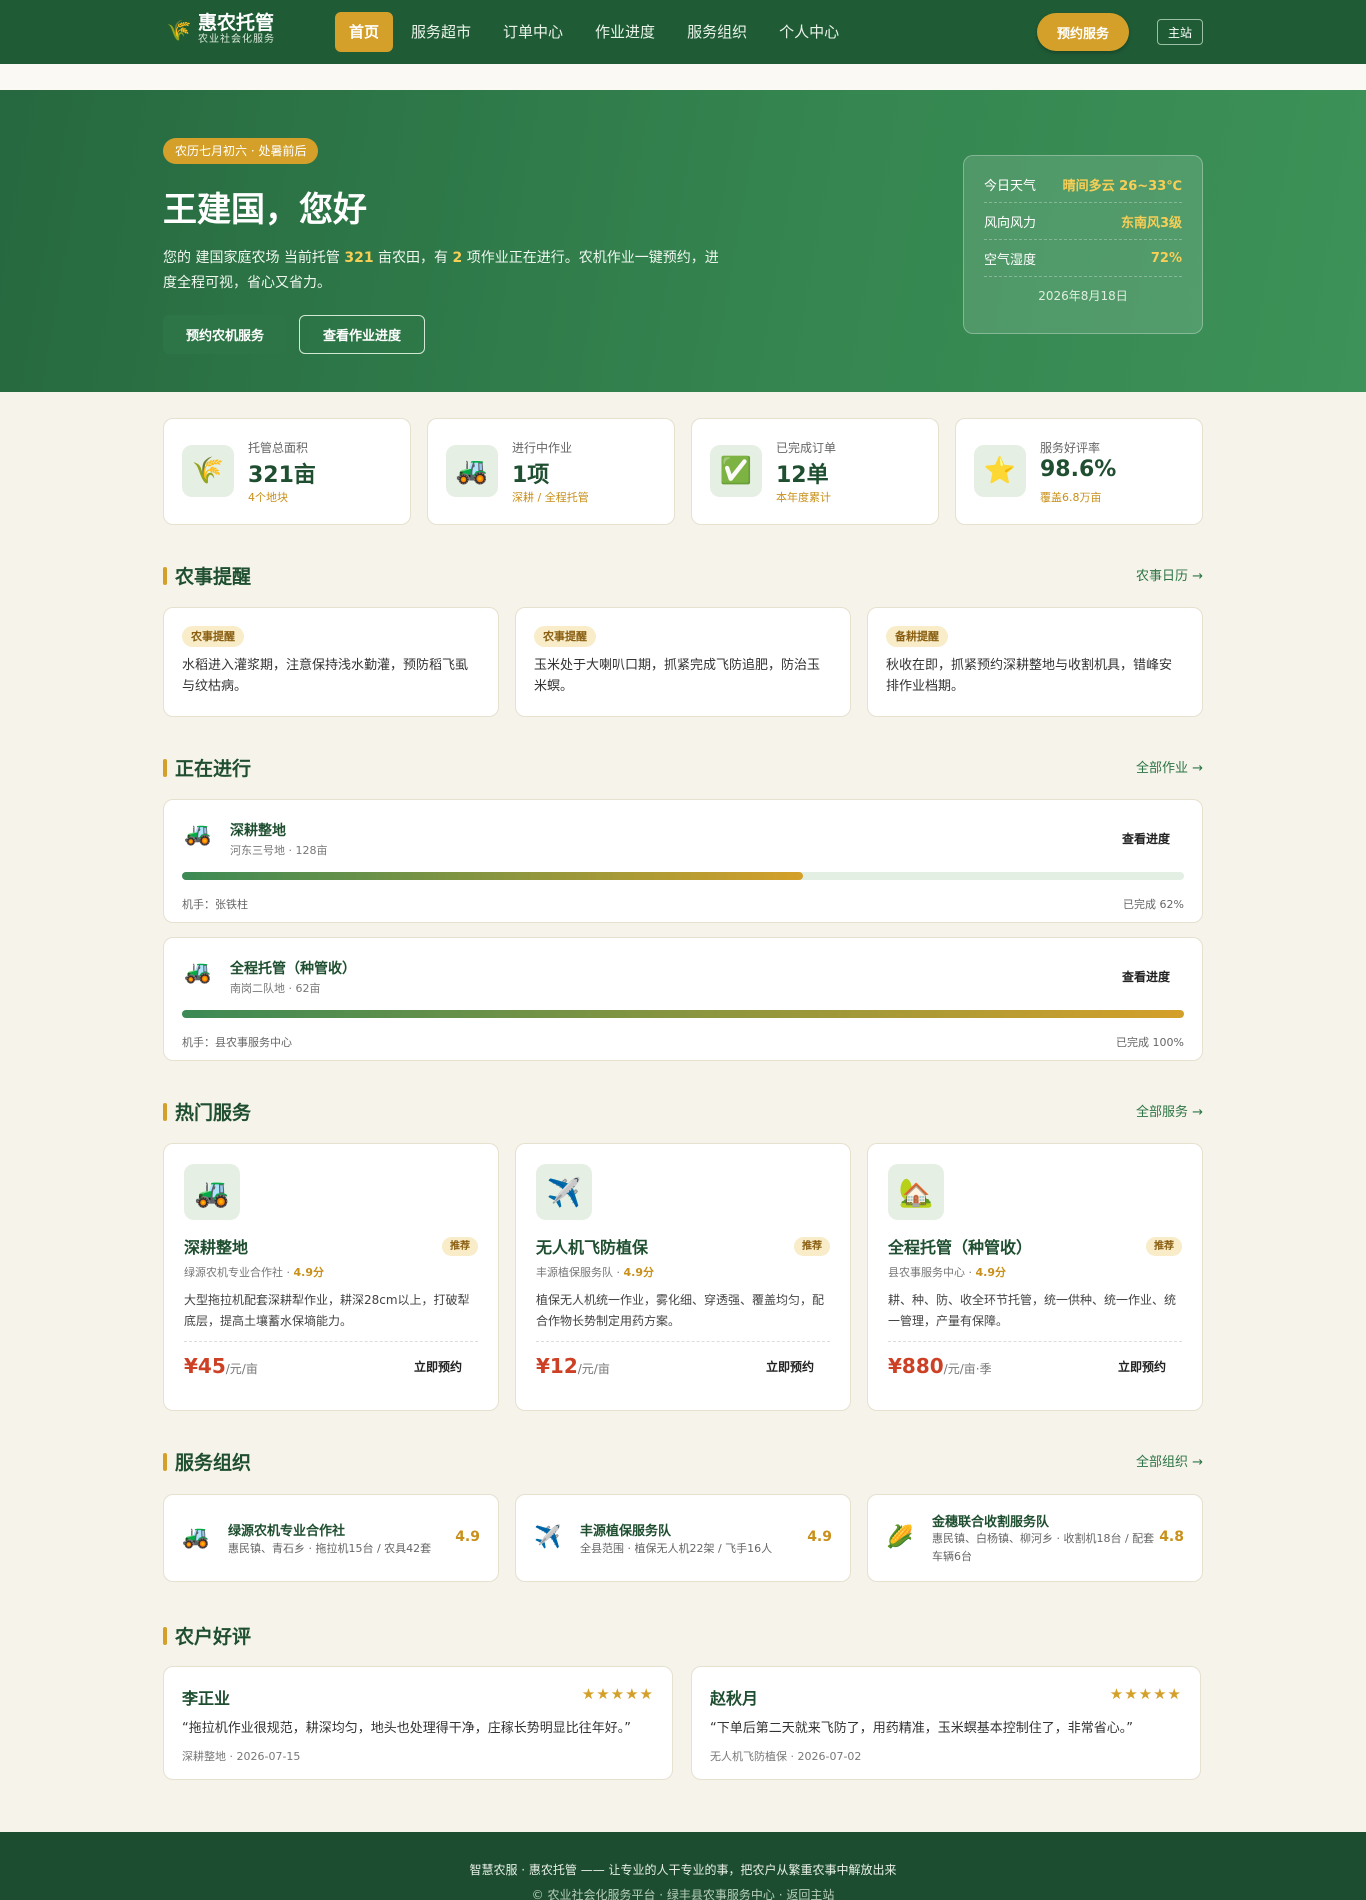  I want to click on active-jobs-count: 2, so click(457, 258).